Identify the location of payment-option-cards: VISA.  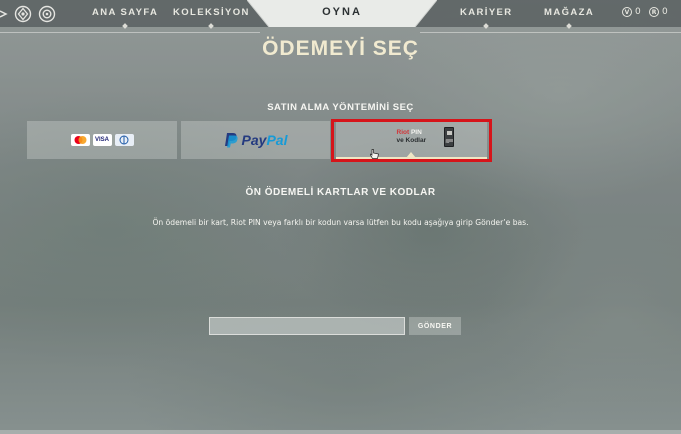
(102, 140).